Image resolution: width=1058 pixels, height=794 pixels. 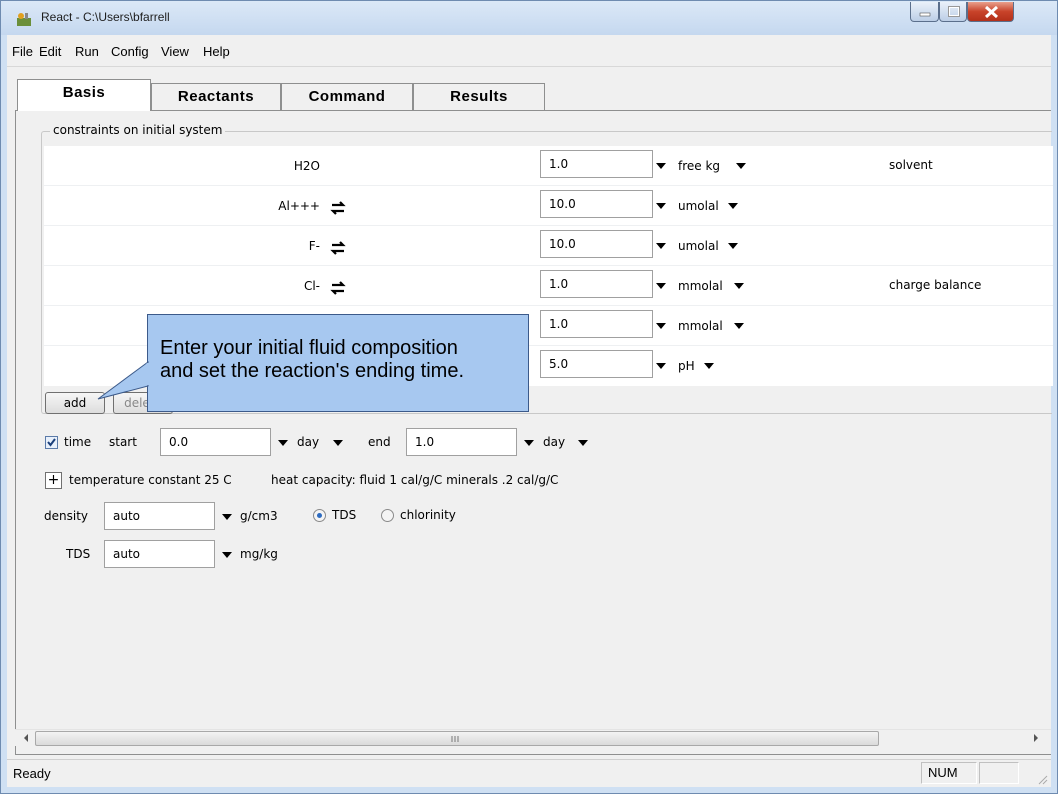 I want to click on density-input: auto, so click(x=159, y=516).